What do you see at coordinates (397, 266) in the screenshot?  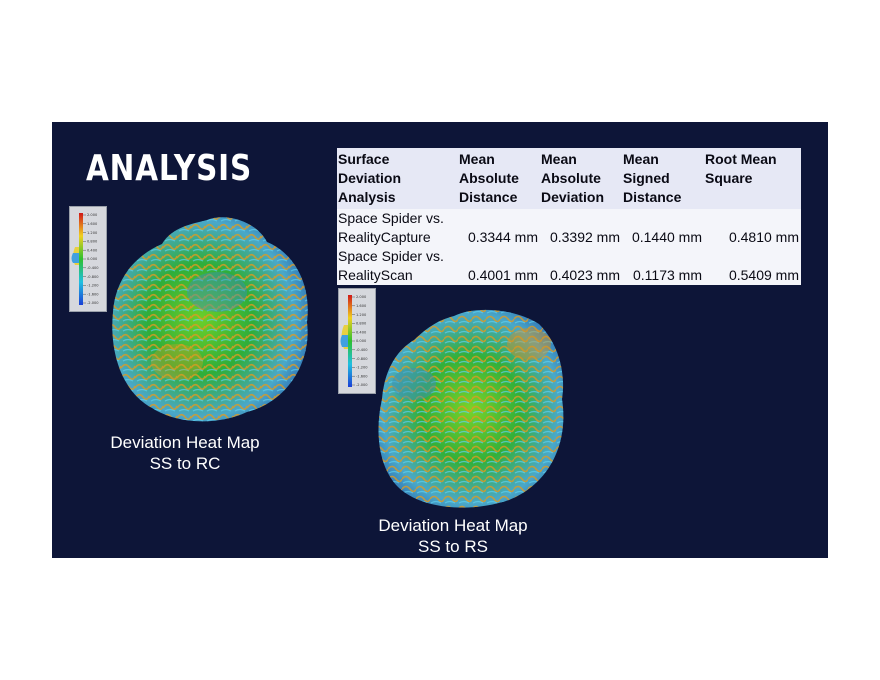 I see `row-label: Space Spider vs. RealityScan` at bounding box center [397, 266].